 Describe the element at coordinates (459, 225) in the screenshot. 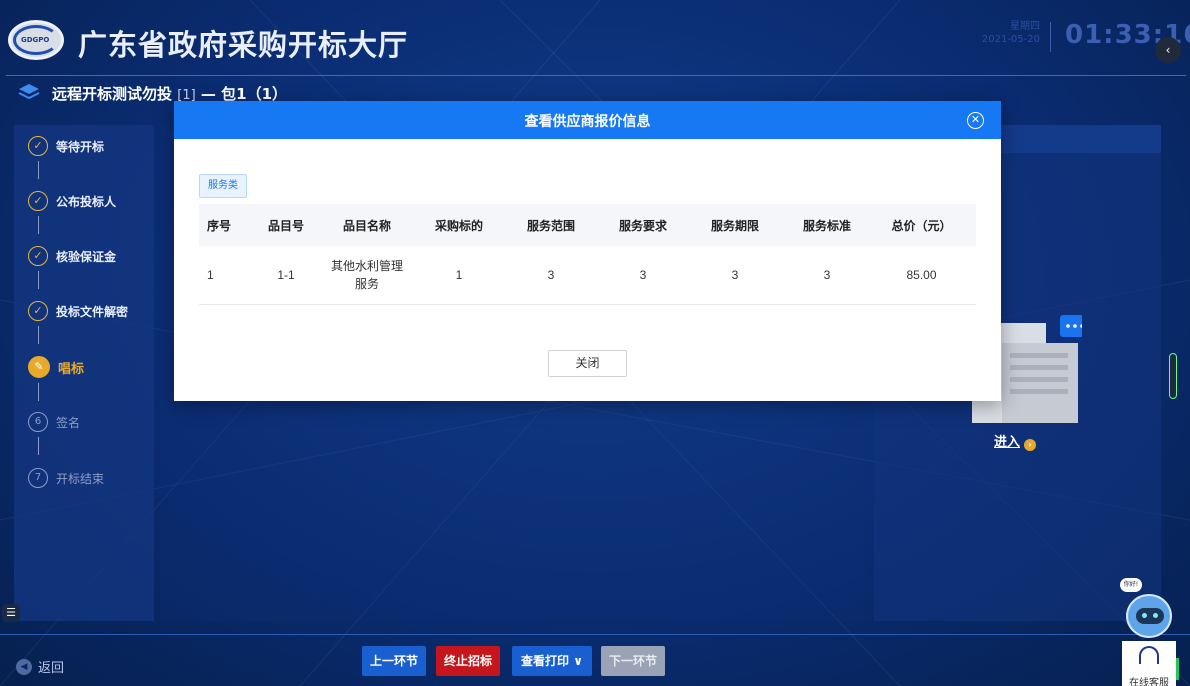

I see `column-header: 采购标的` at that location.